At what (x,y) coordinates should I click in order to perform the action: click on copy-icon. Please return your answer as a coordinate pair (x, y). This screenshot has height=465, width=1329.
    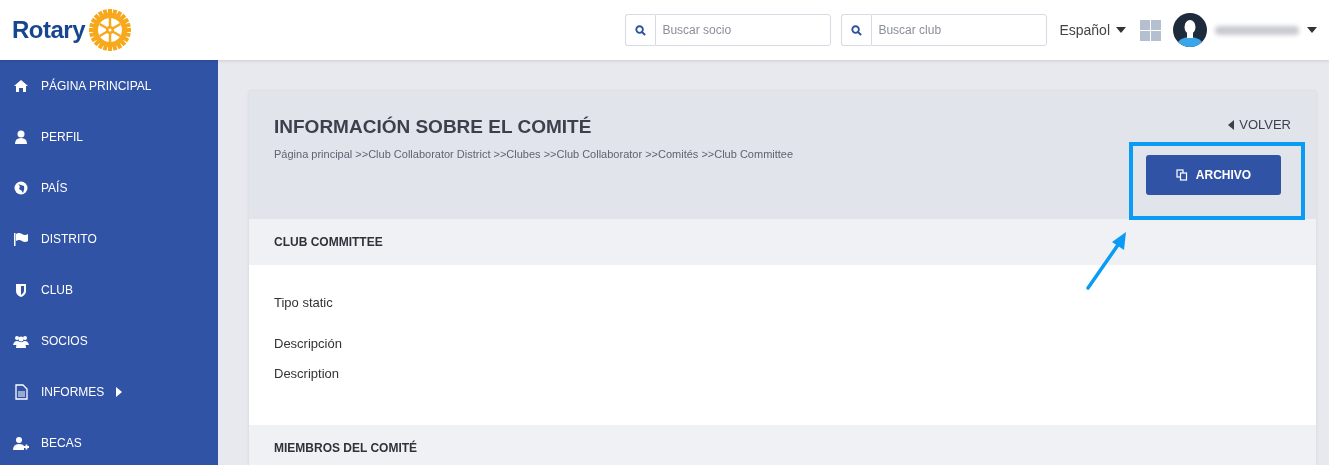
    Looking at the image, I should click on (1181, 175).